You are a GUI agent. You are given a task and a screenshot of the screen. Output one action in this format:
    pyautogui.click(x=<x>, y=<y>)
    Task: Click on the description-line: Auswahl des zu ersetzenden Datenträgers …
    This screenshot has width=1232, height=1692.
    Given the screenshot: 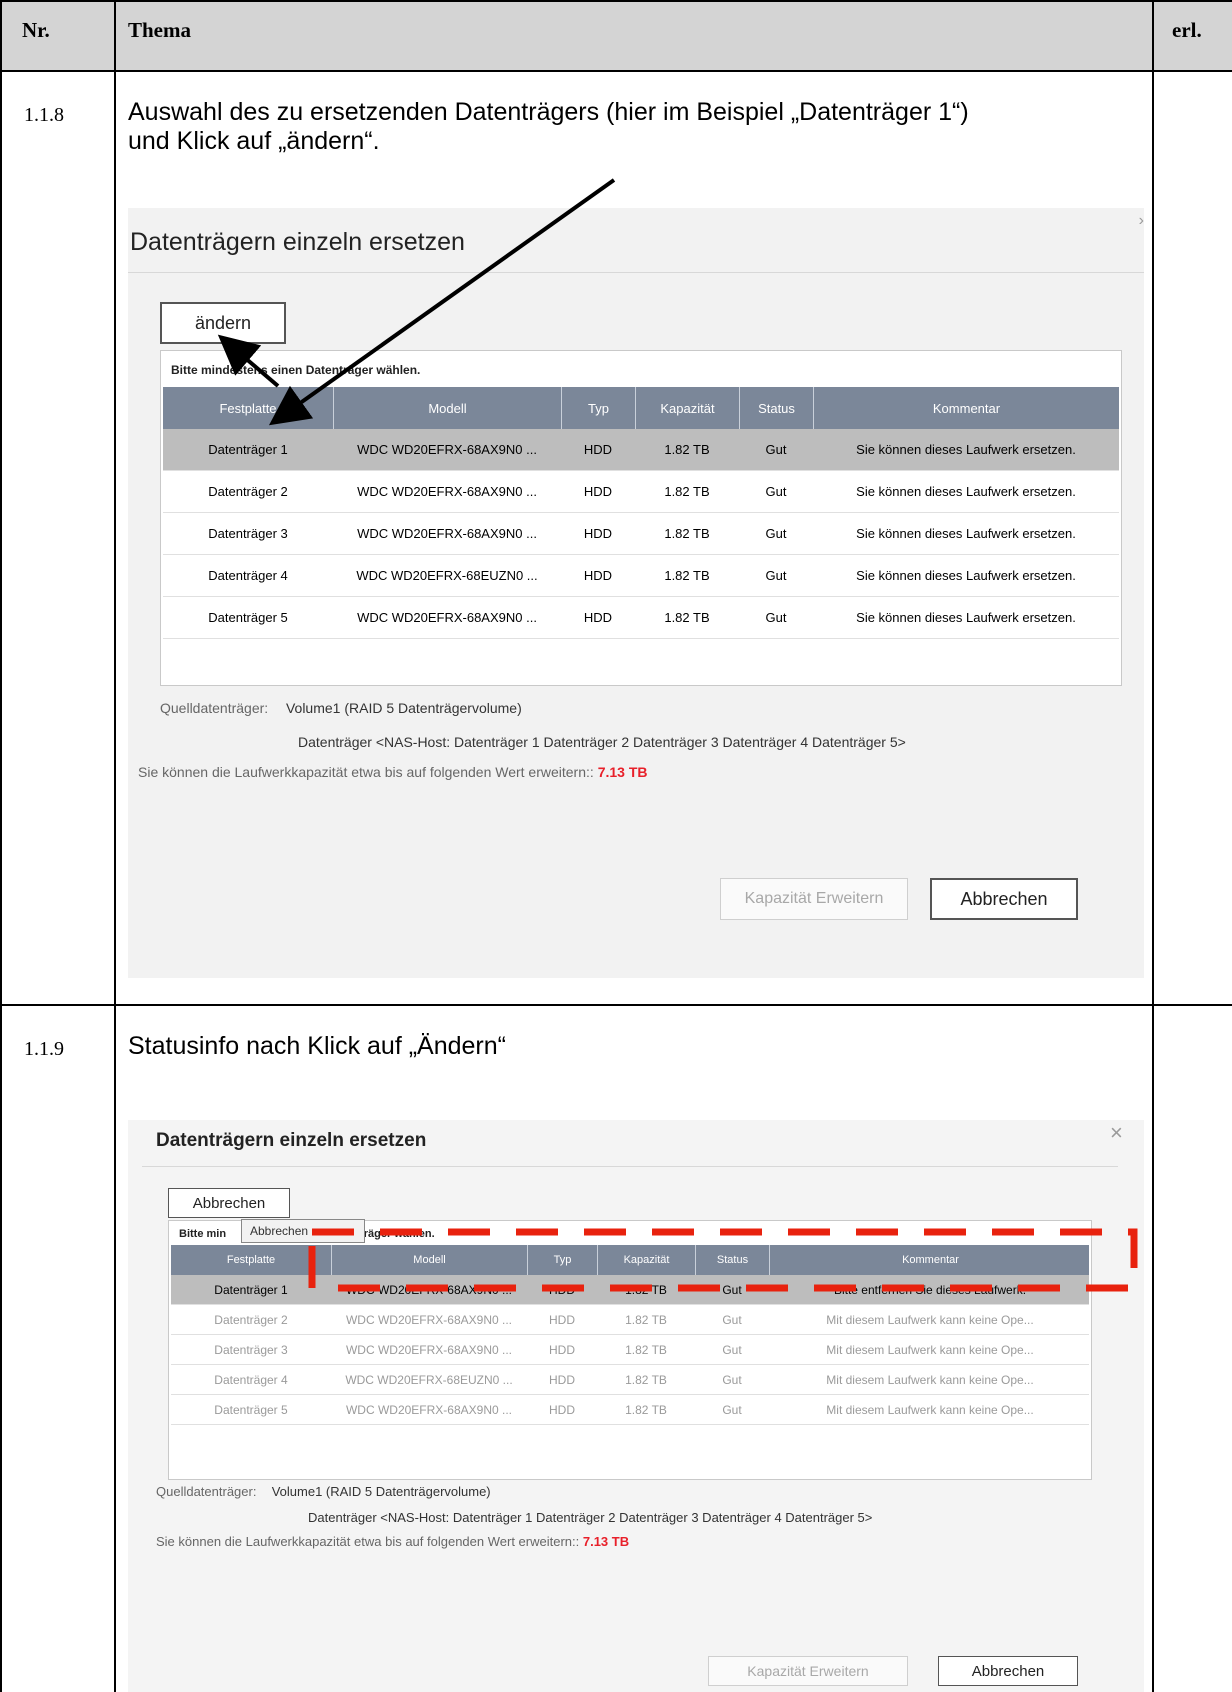 What is the action you would take?
    pyautogui.click(x=548, y=112)
    